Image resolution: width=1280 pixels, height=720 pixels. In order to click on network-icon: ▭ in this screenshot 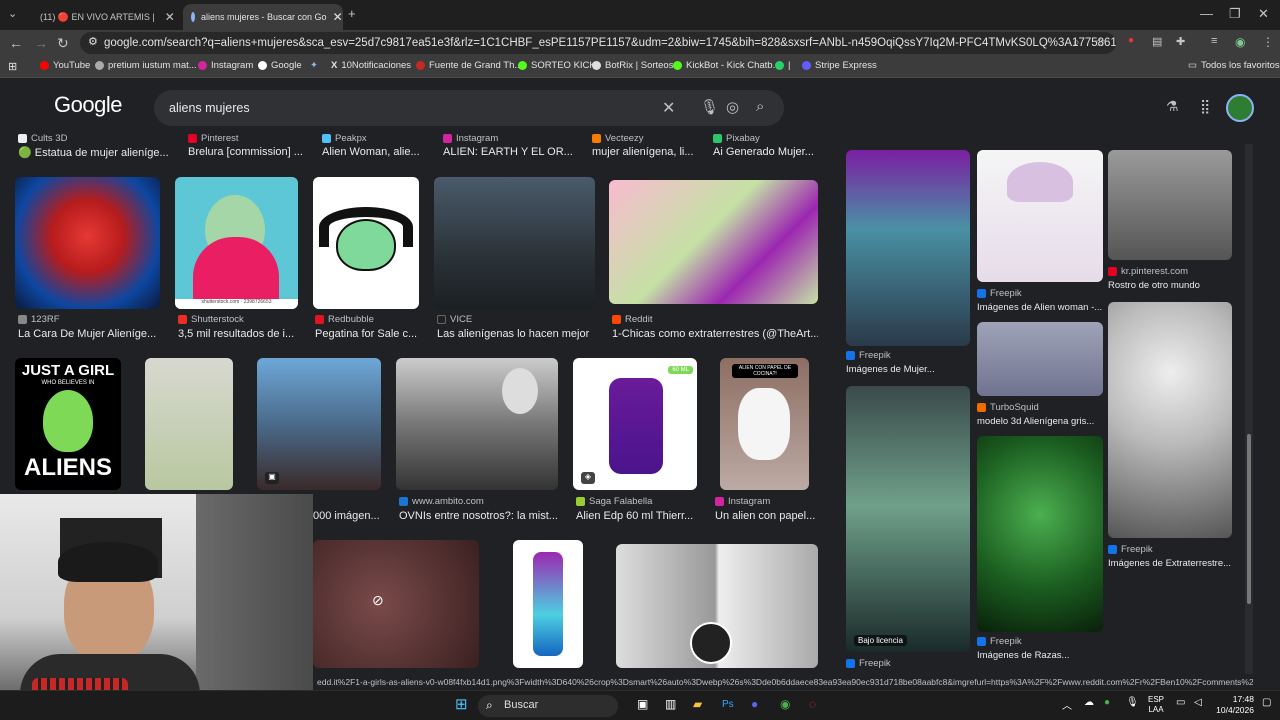, I will do `click(1180, 702)`.